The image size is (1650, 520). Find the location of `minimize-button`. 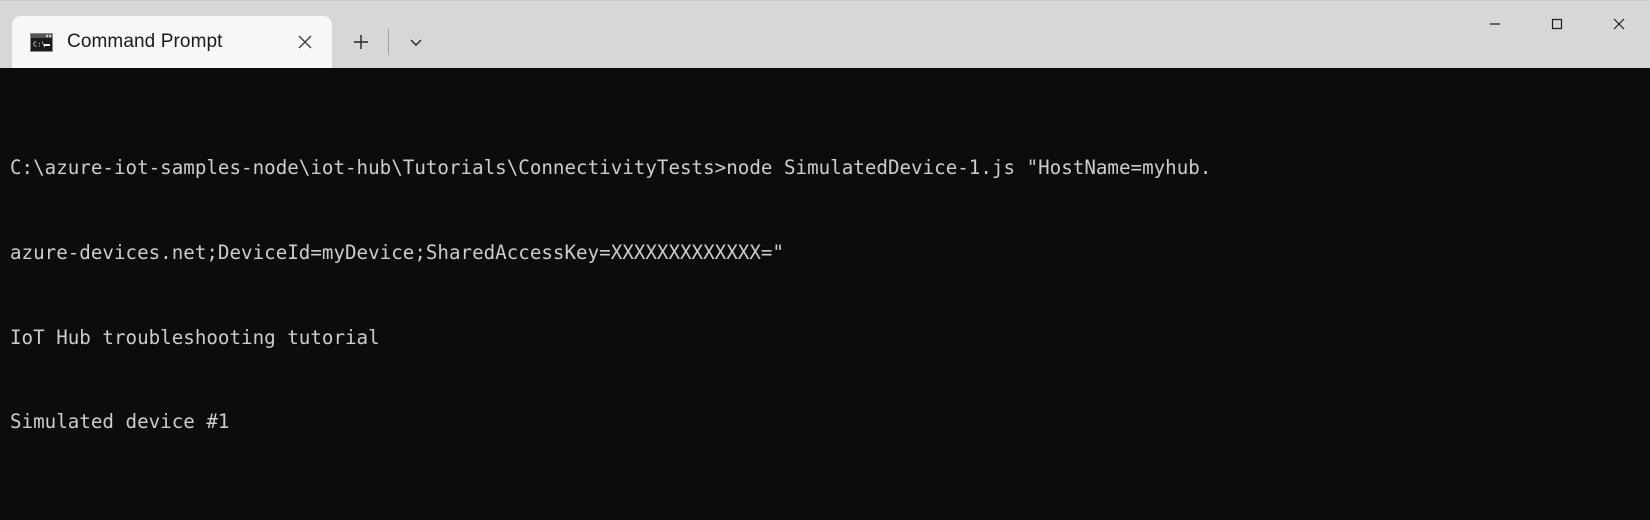

minimize-button is located at coordinates (1495, 24).